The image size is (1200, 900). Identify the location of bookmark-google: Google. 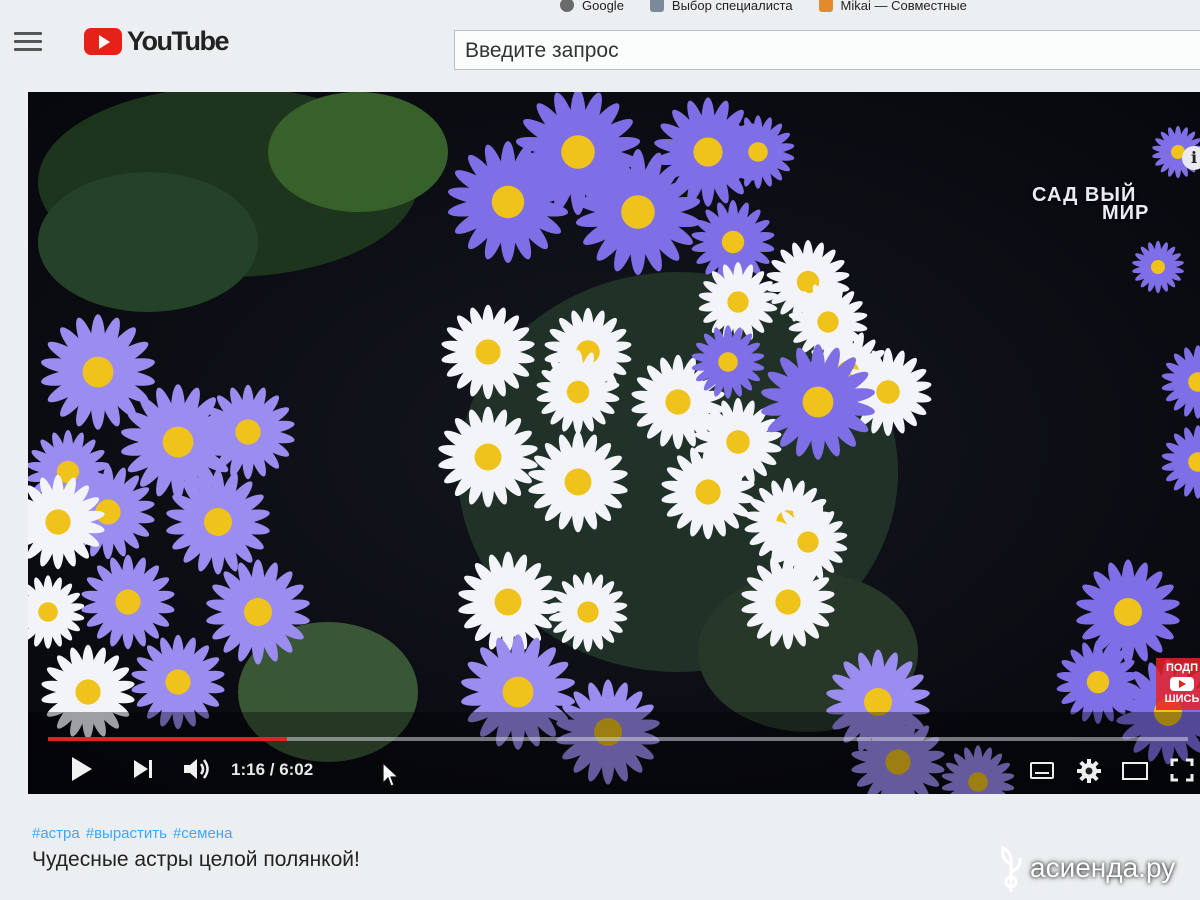
(592, 6).